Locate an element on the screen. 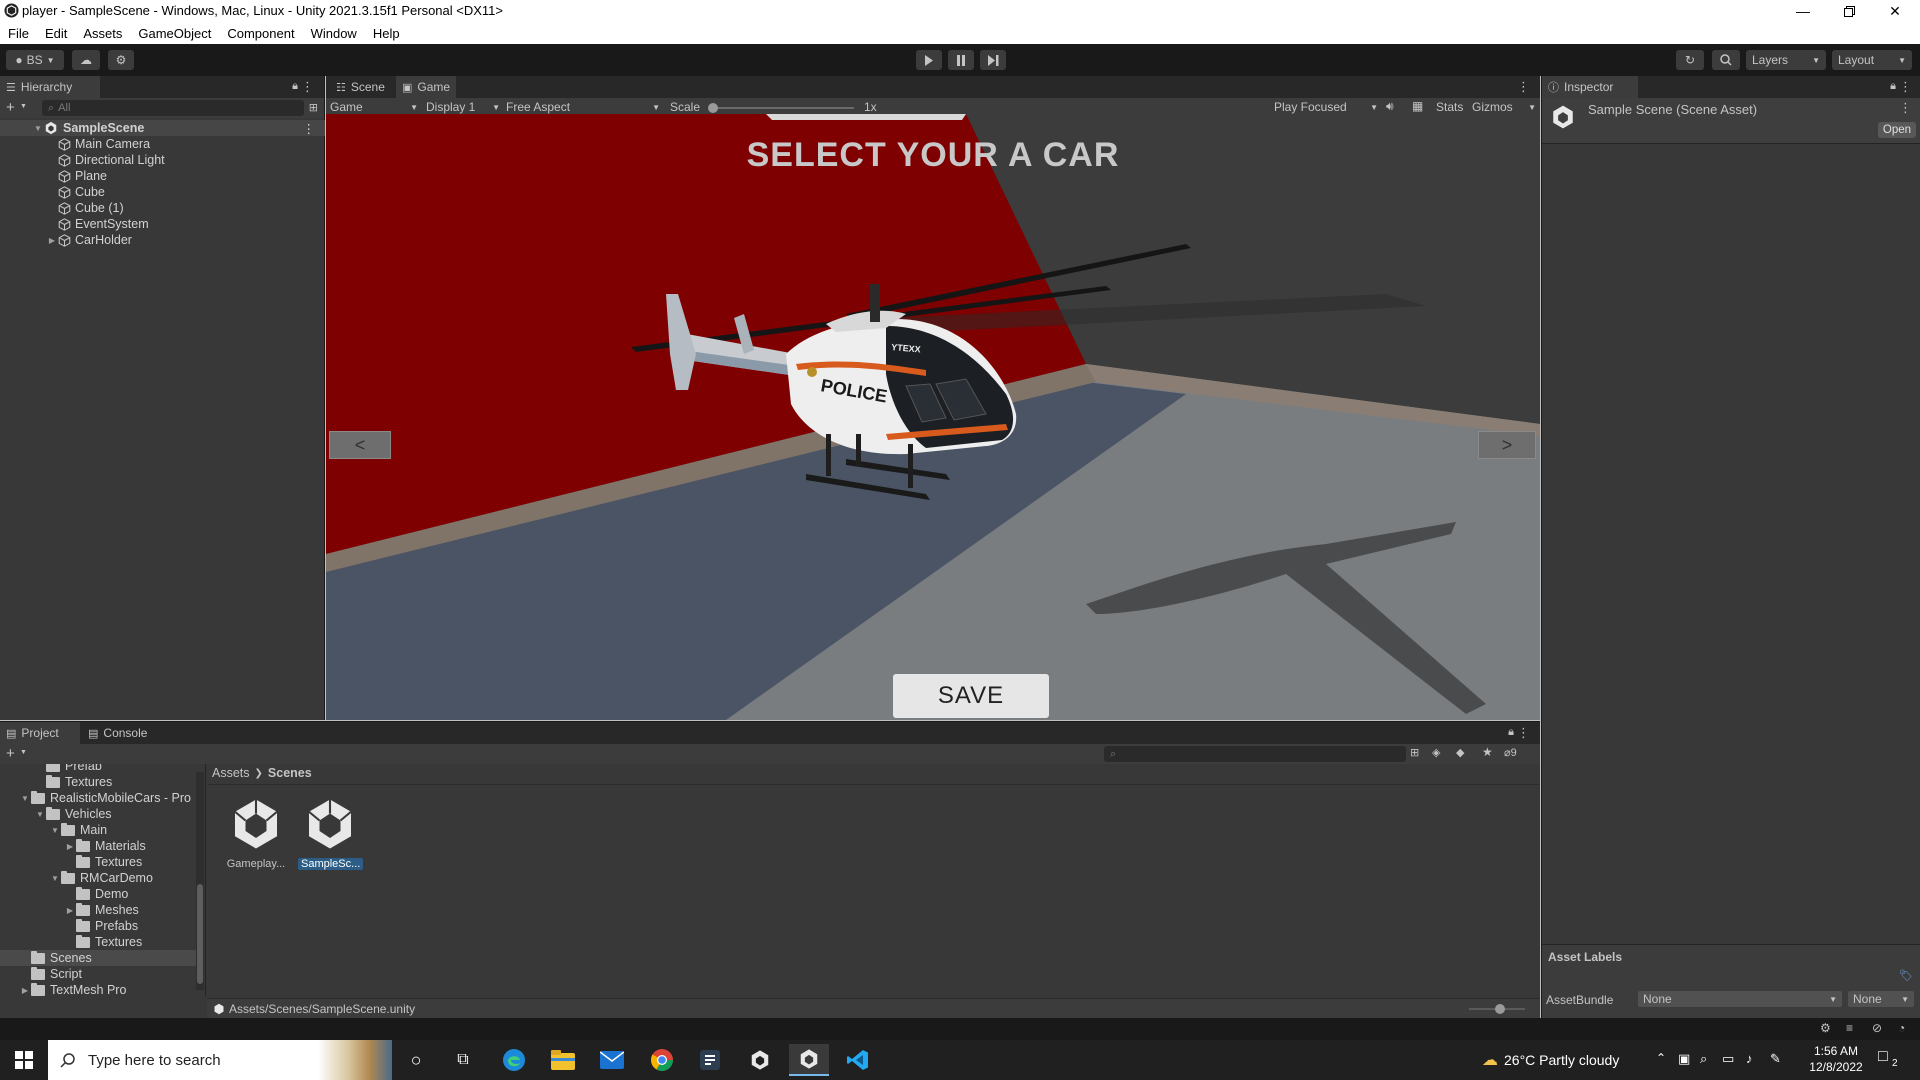 The width and height of the screenshot is (1920, 1080). search-button is located at coordinates (1726, 60).